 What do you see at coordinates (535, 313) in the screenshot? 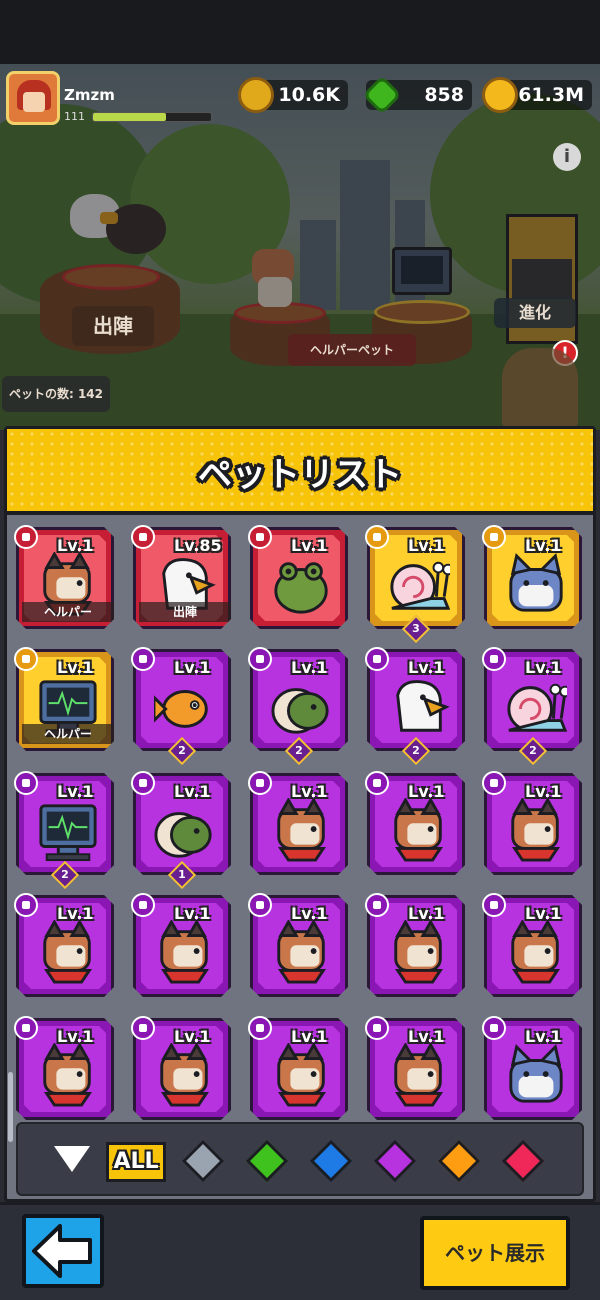
I see `evolve-button: 進化` at bounding box center [535, 313].